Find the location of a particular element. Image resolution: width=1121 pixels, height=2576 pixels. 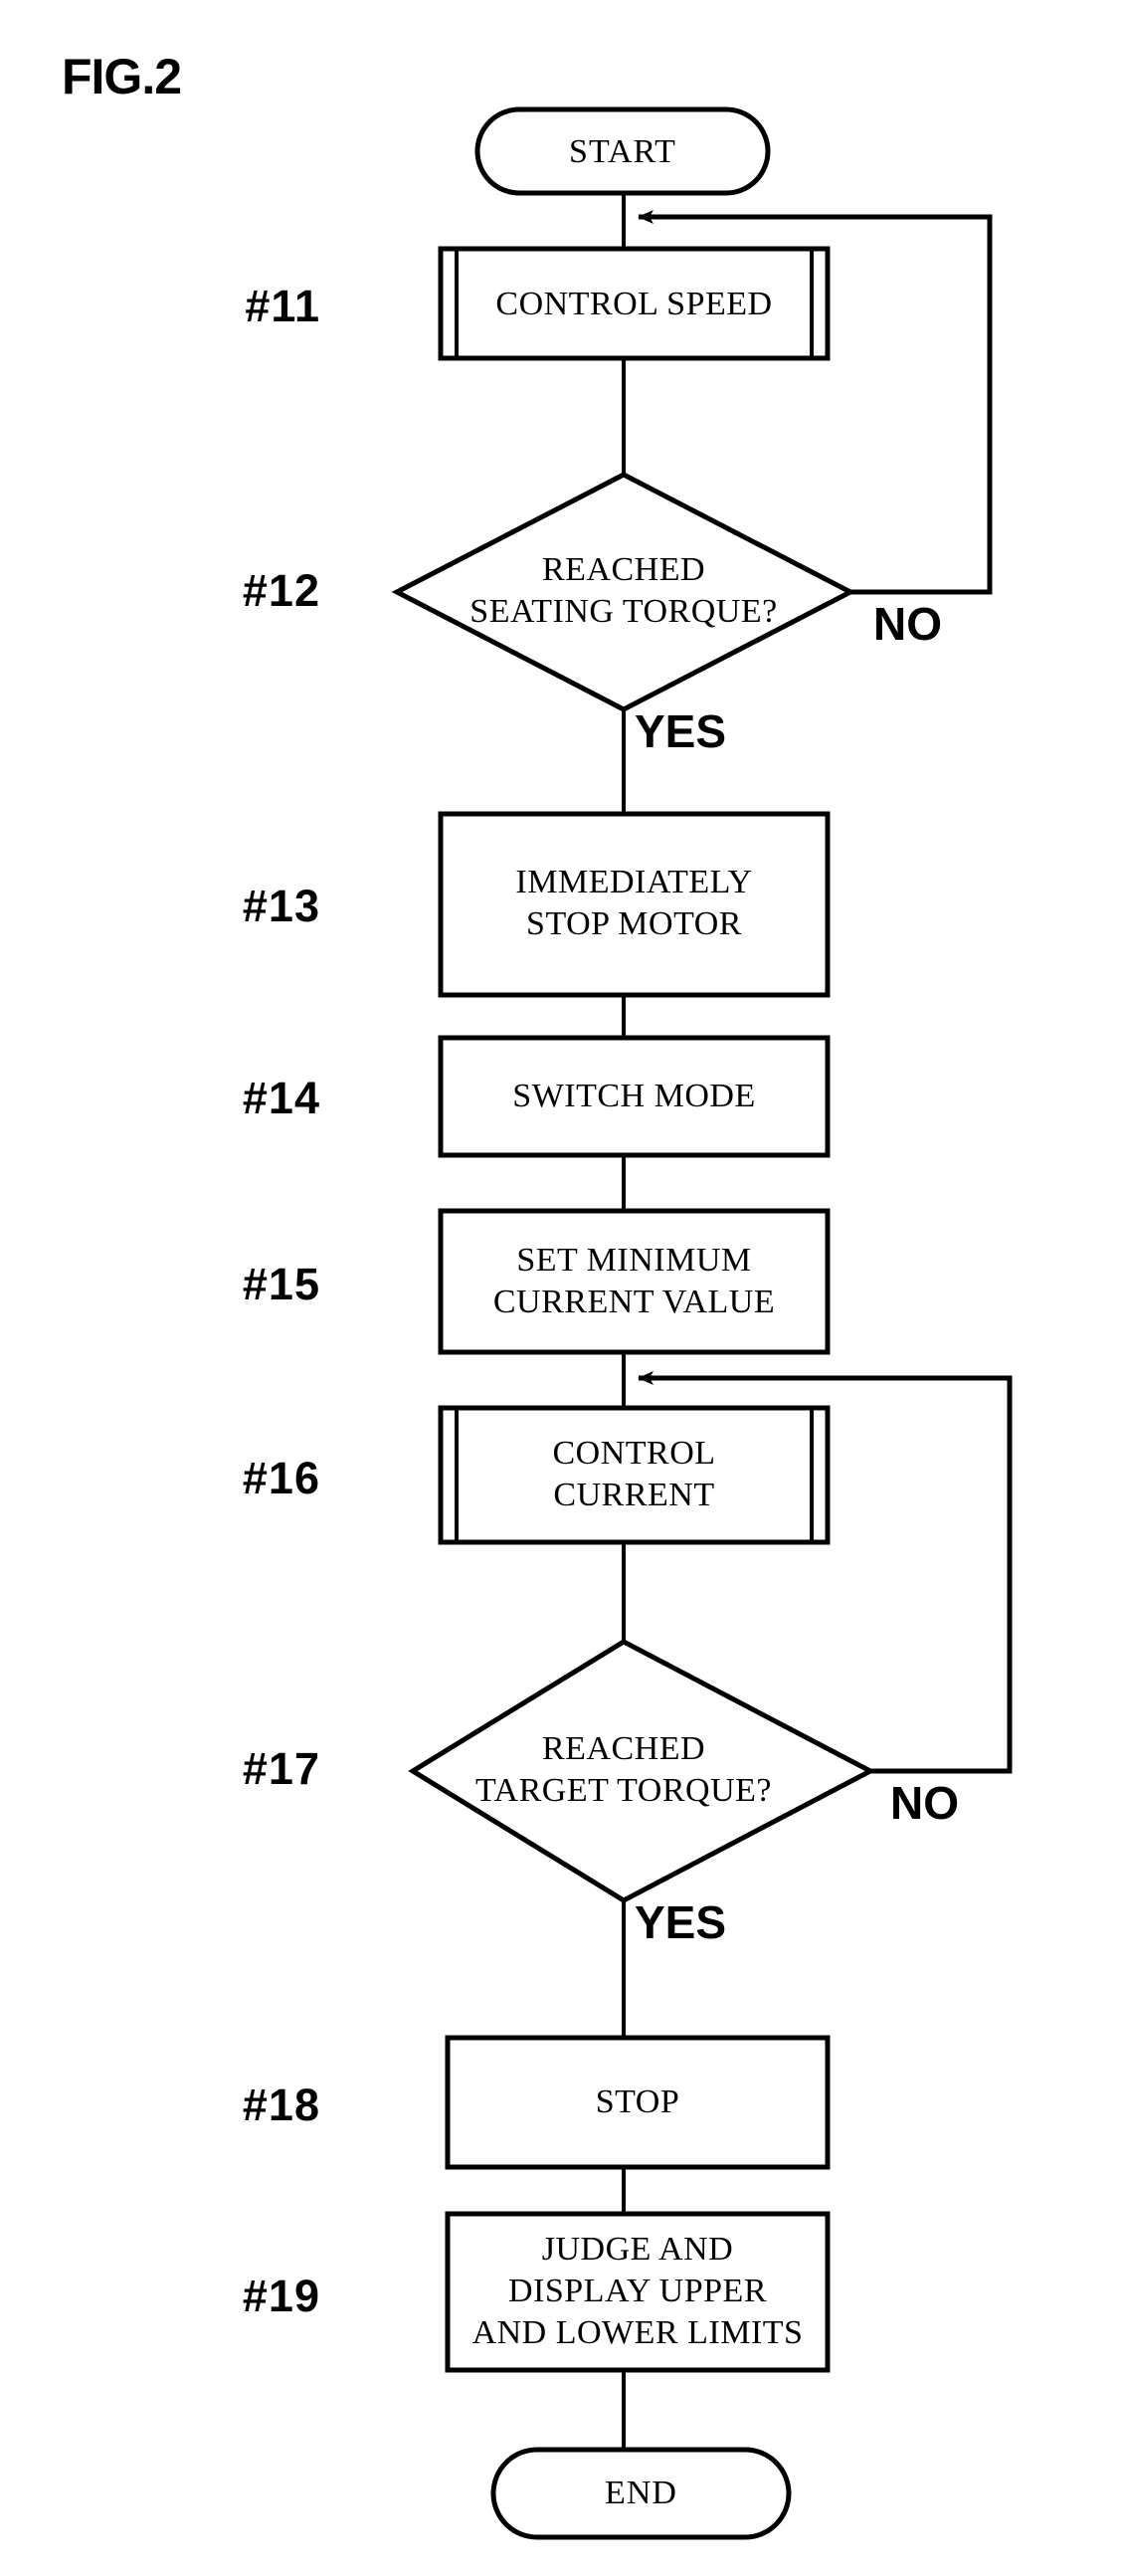

step-15-label: SET MINIMUM CURRENT VALUE is located at coordinates (634, 1281).